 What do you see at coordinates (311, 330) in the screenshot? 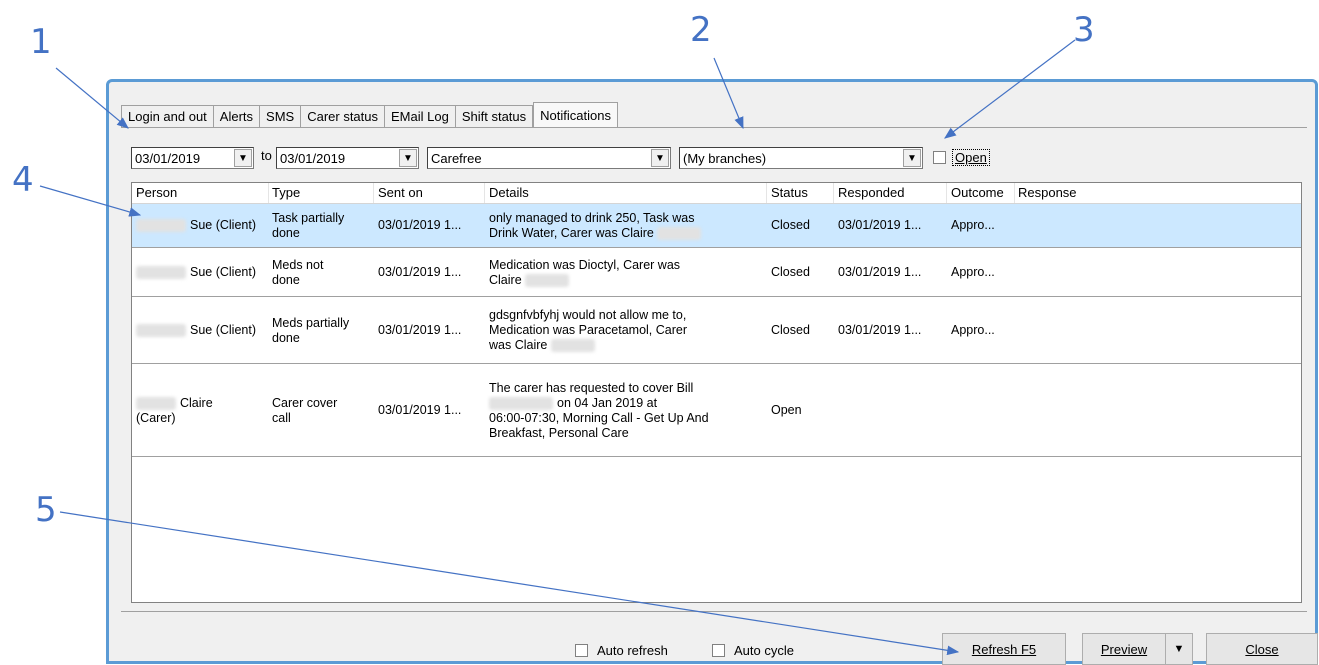
I see `type-cell: Meds partially done` at bounding box center [311, 330].